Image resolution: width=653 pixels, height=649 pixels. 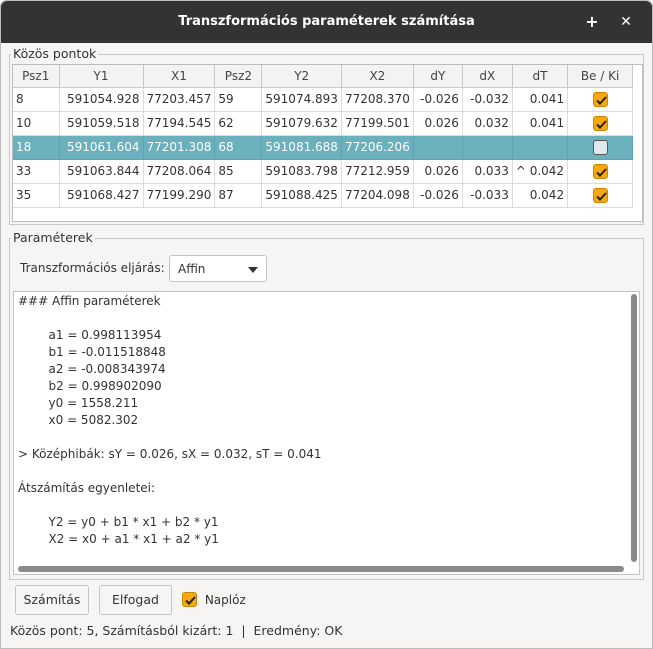 I want to click on table-cell-dx, so click(x=487, y=147).